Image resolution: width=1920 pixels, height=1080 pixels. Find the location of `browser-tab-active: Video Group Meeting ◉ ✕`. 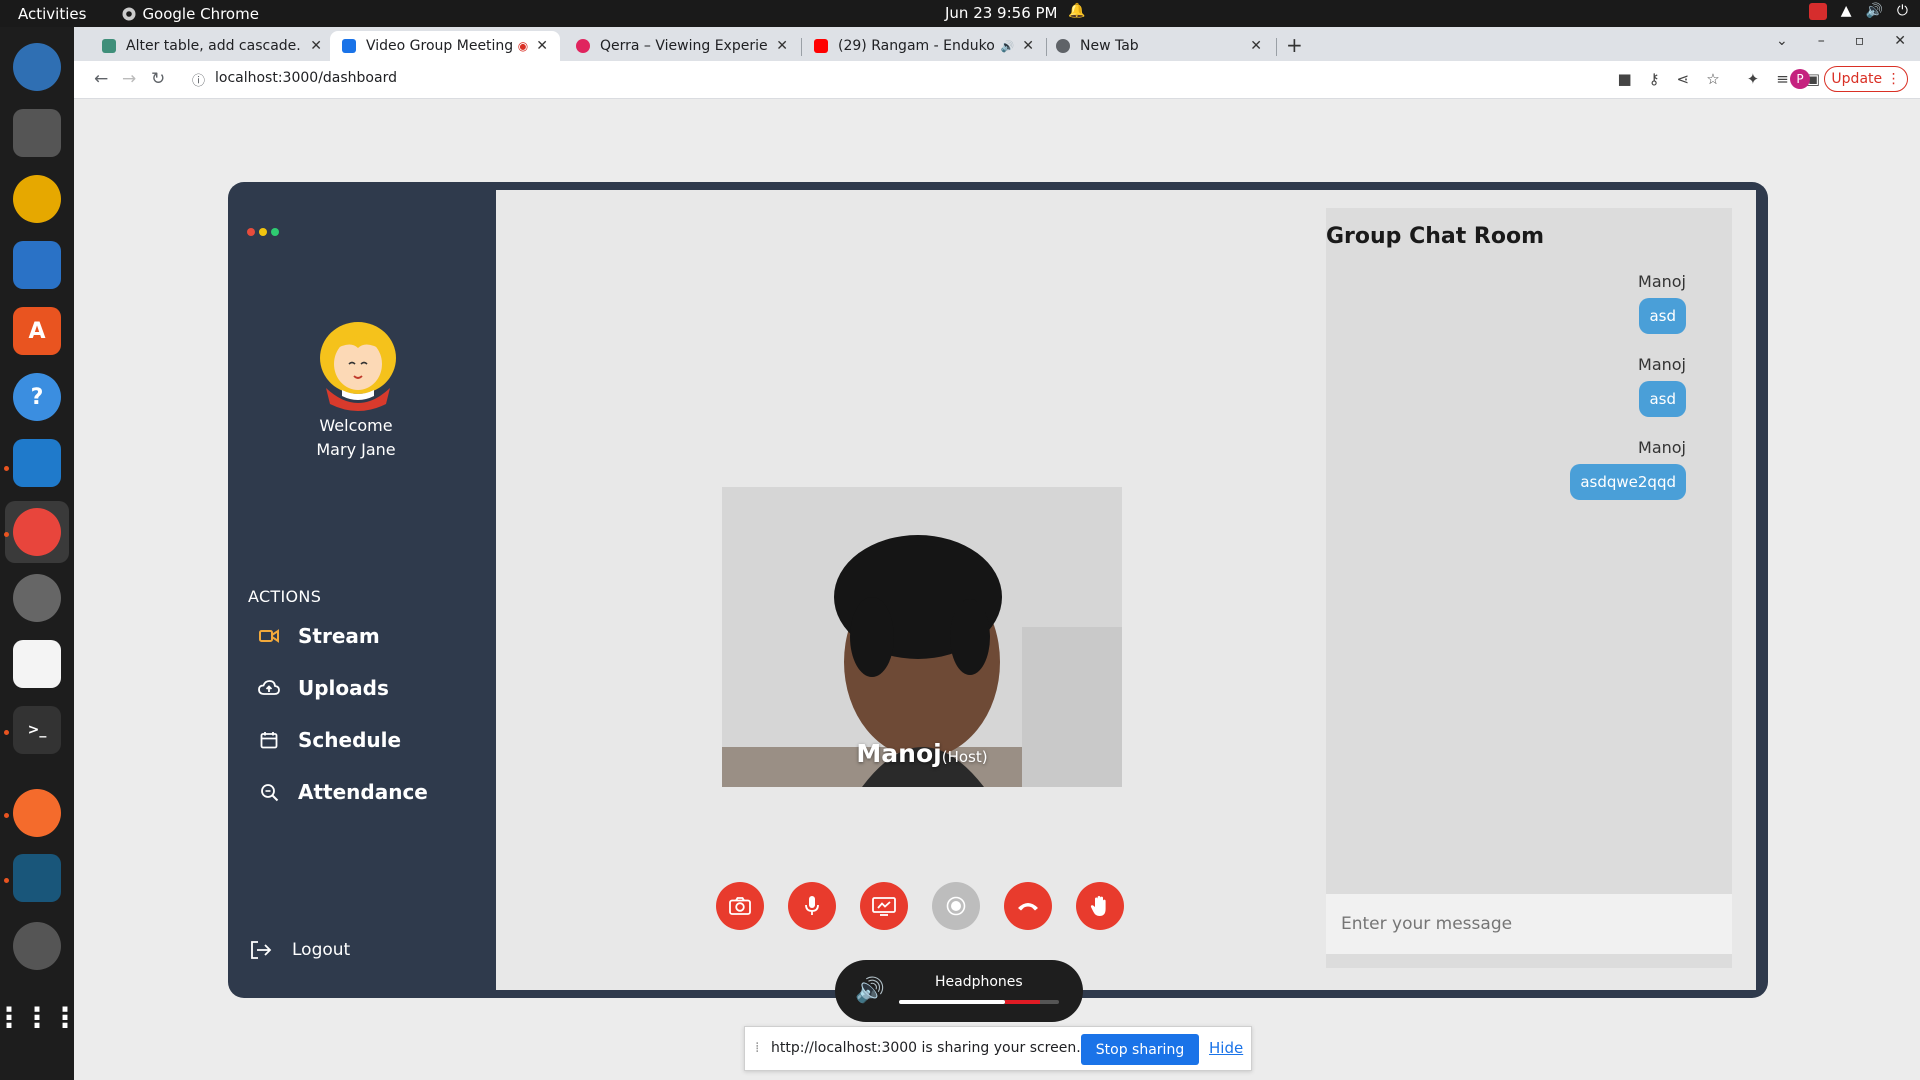

browser-tab-active: Video Group Meeting ◉ ✕ is located at coordinates (445, 46).